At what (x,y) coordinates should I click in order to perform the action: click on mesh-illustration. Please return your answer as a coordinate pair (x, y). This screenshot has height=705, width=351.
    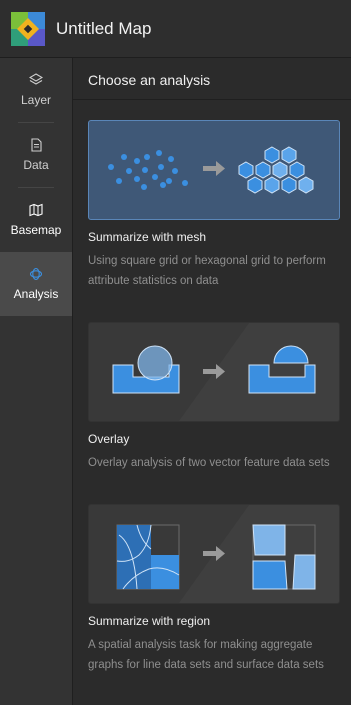
    Looking at the image, I should click on (211, 170).